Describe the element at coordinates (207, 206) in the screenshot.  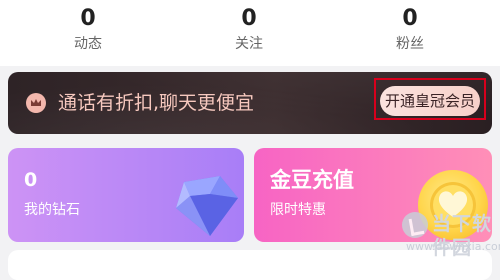
I see `diamond-icon` at that location.